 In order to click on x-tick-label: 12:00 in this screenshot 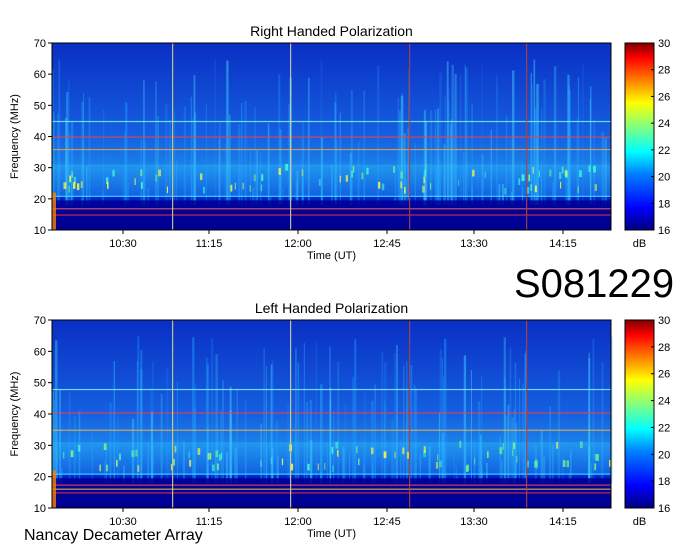, I will do `click(298, 244)`.